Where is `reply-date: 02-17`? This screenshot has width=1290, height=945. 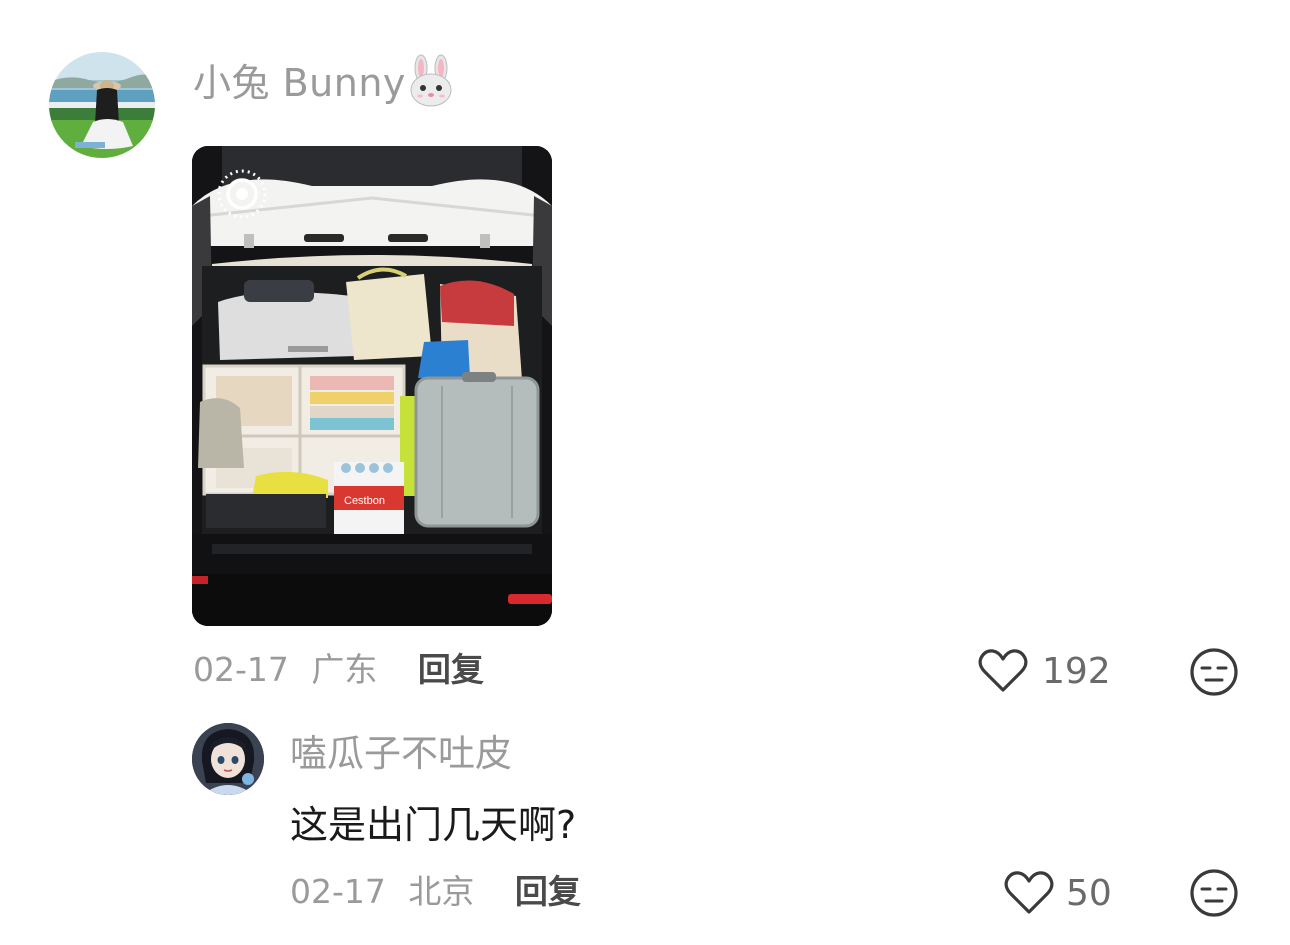 reply-date: 02-17 is located at coordinates (338, 891).